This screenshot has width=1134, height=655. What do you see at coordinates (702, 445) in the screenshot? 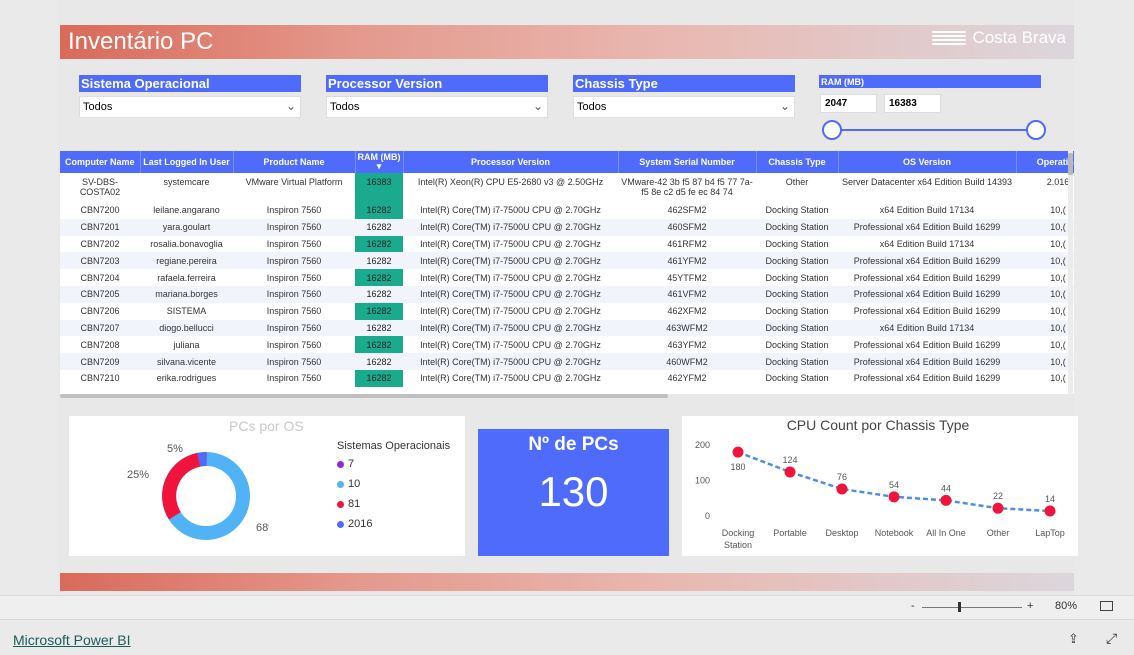
I see `y-tick-label: 200` at bounding box center [702, 445].